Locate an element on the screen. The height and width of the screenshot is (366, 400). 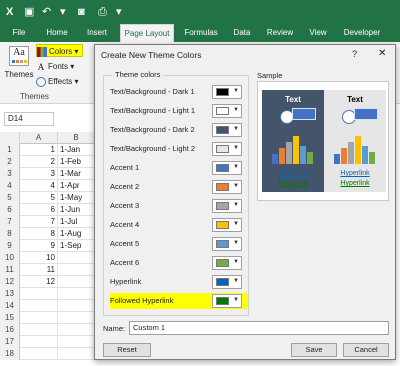
row-header: 8 is located at coordinates (10, 234).